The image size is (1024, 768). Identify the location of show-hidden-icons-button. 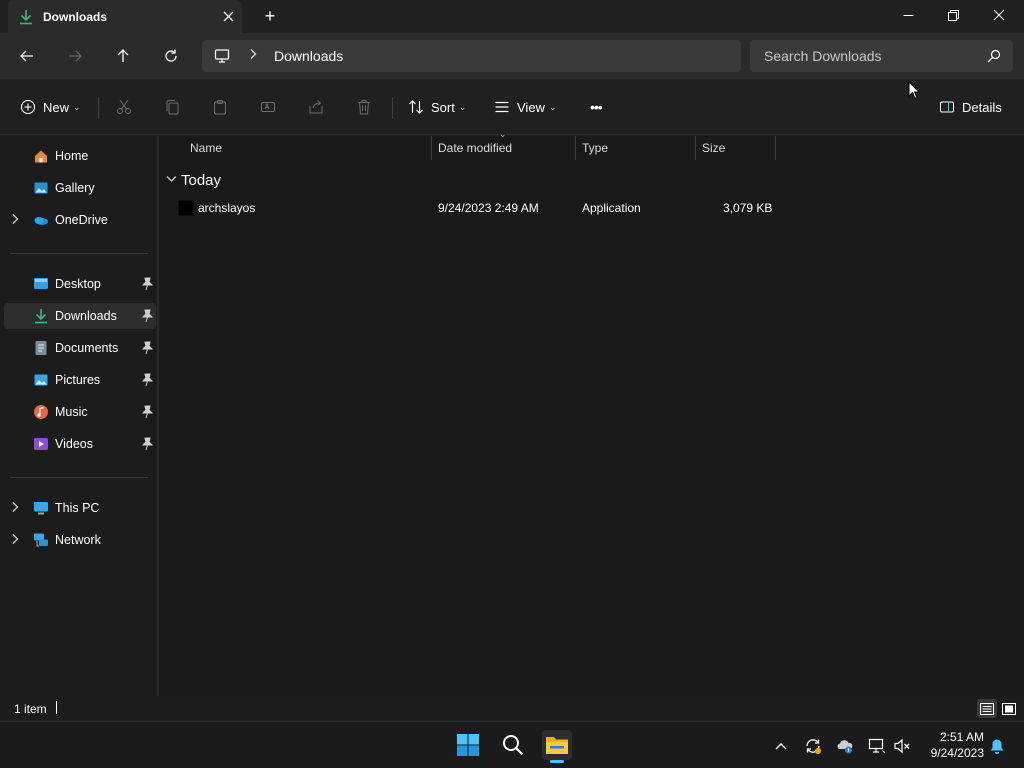
(781, 746).